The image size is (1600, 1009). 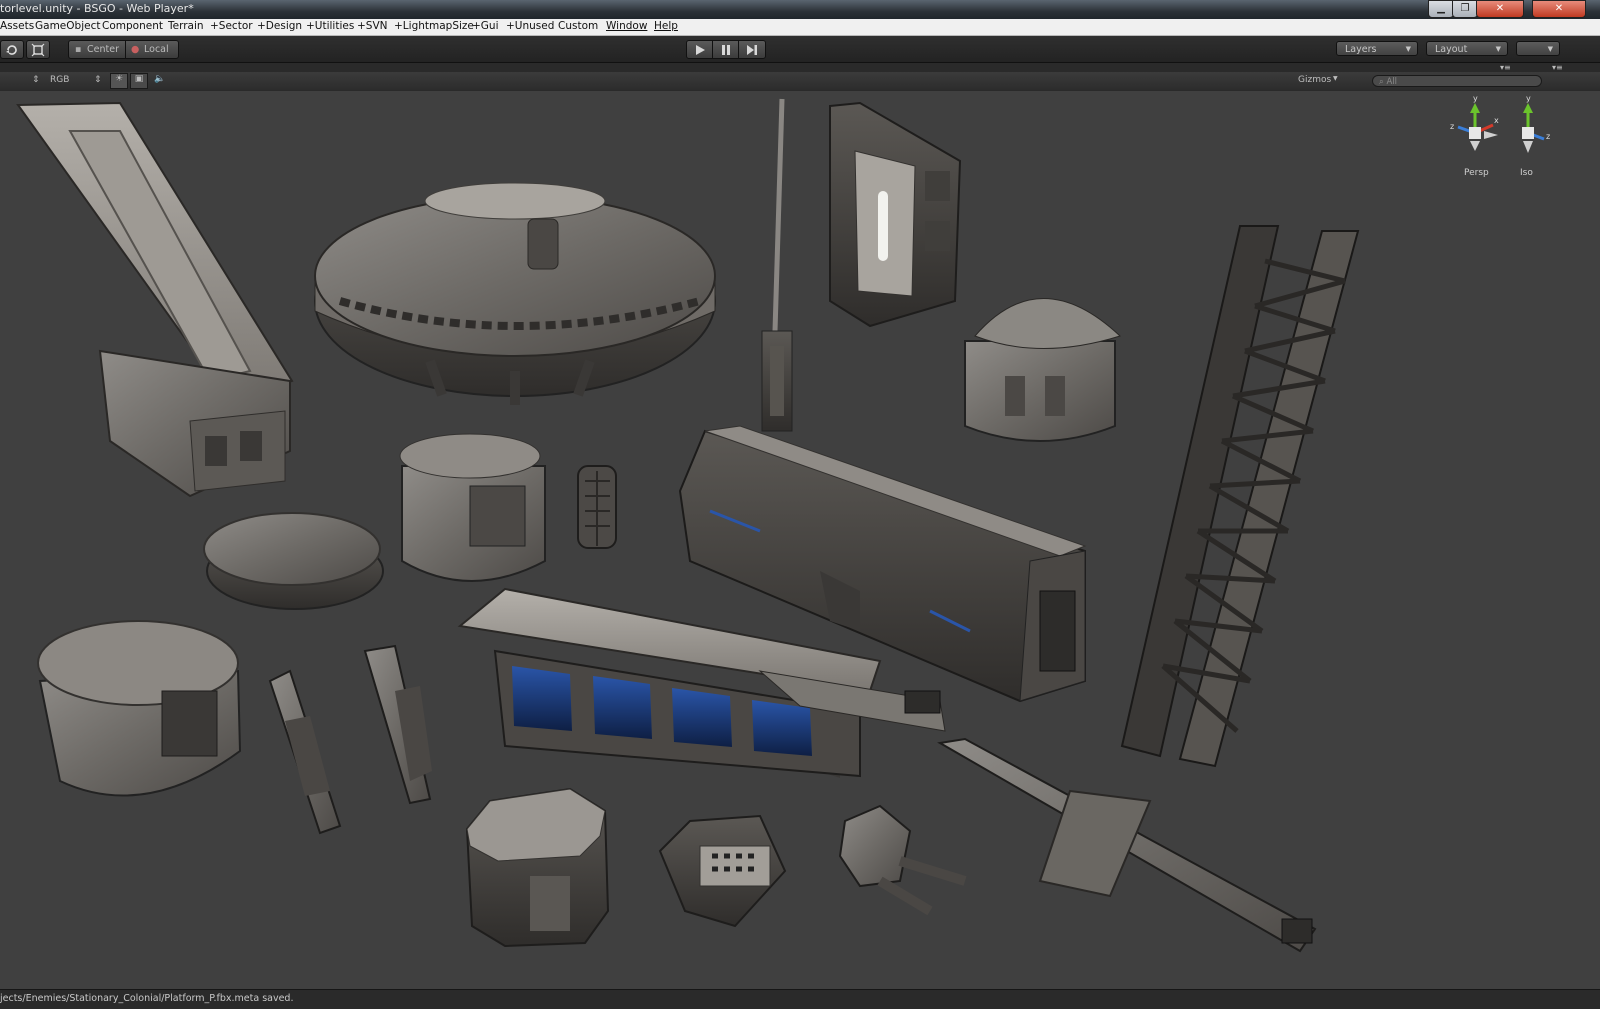 I want to click on scale-tool-button, so click(x=38, y=49).